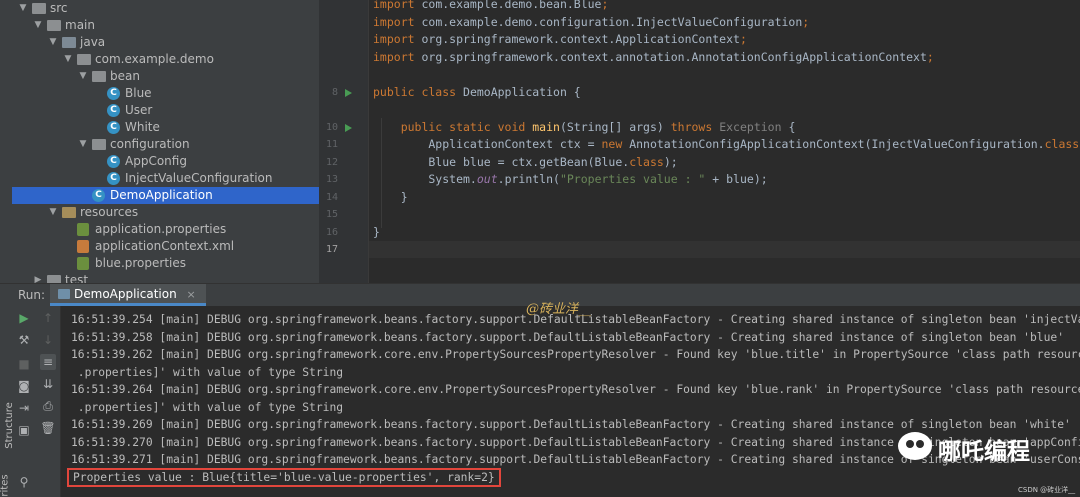  Describe the element at coordinates (48, 384) in the screenshot. I see `scroll-to-end-icon: ⇊` at that location.